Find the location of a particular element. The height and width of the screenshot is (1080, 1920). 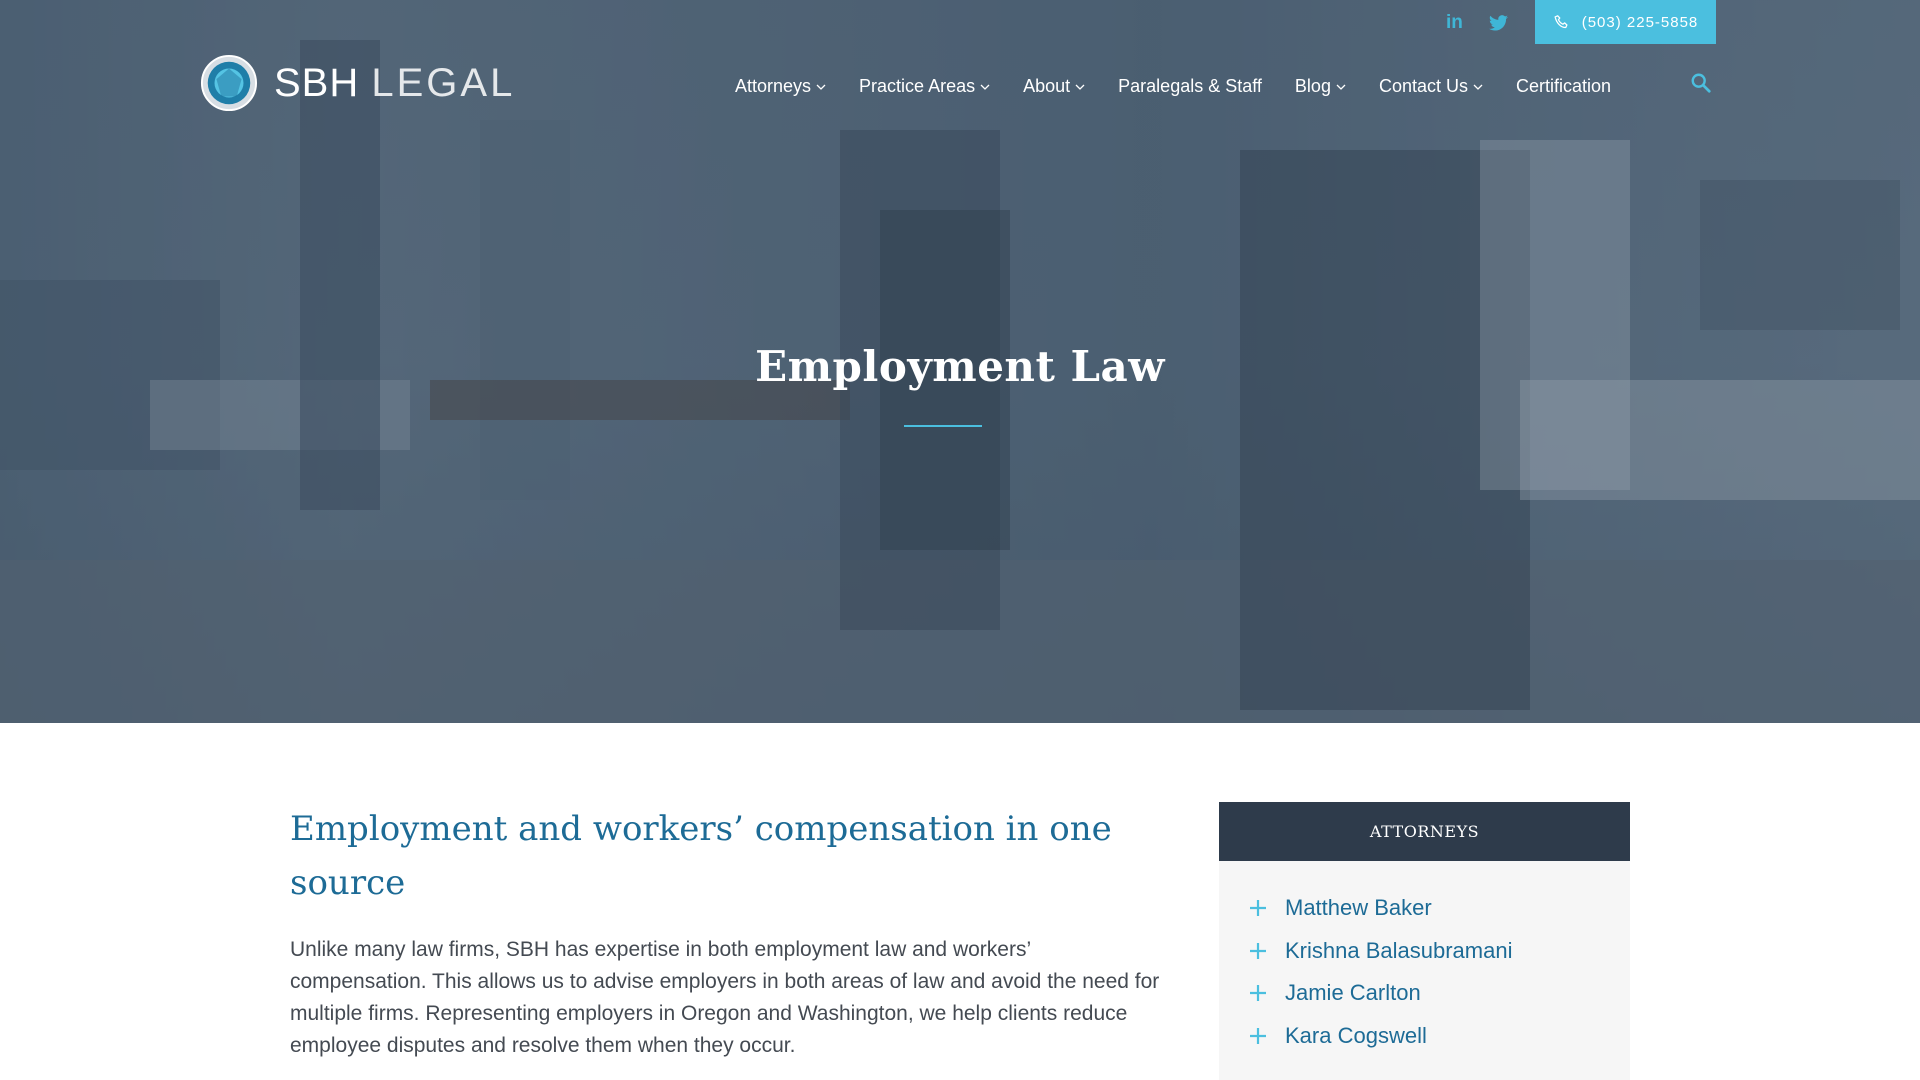

attorney-name: Matthew Baker is located at coordinates (1358, 908).